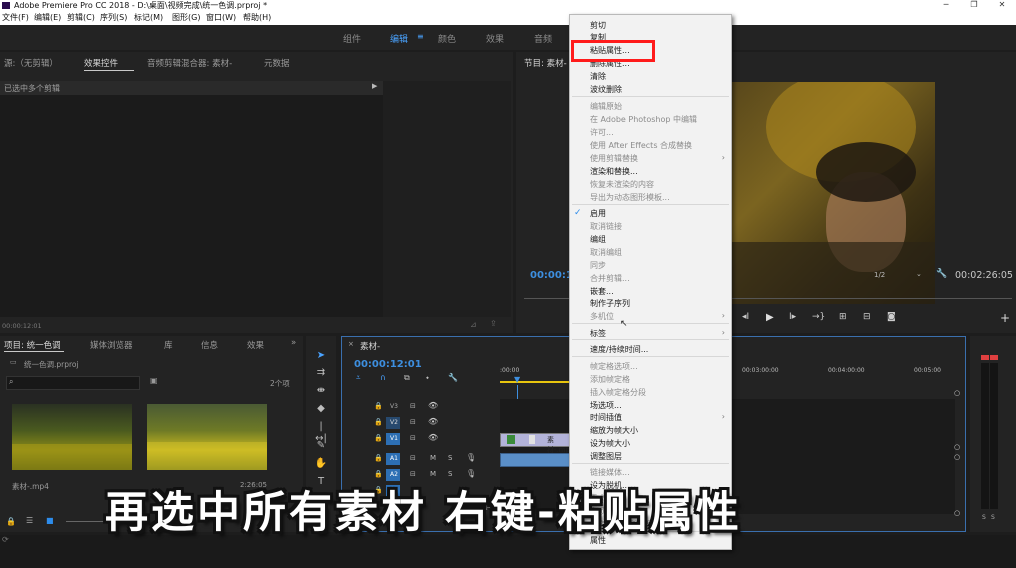 This screenshot has width=1016, height=568. I want to click on context-menu-item: 编组, so click(598, 239).